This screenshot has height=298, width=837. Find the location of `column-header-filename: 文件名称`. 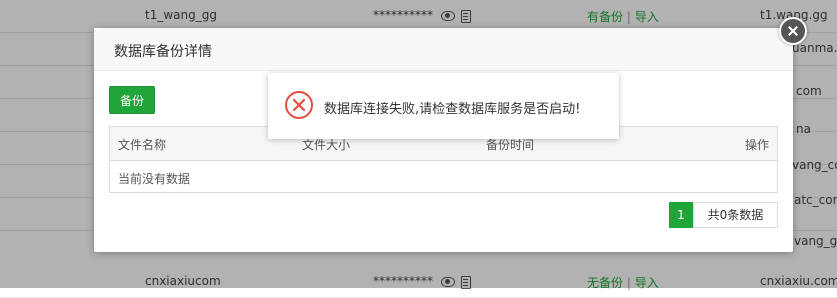

column-header-filename: 文件名称 is located at coordinates (142, 145).